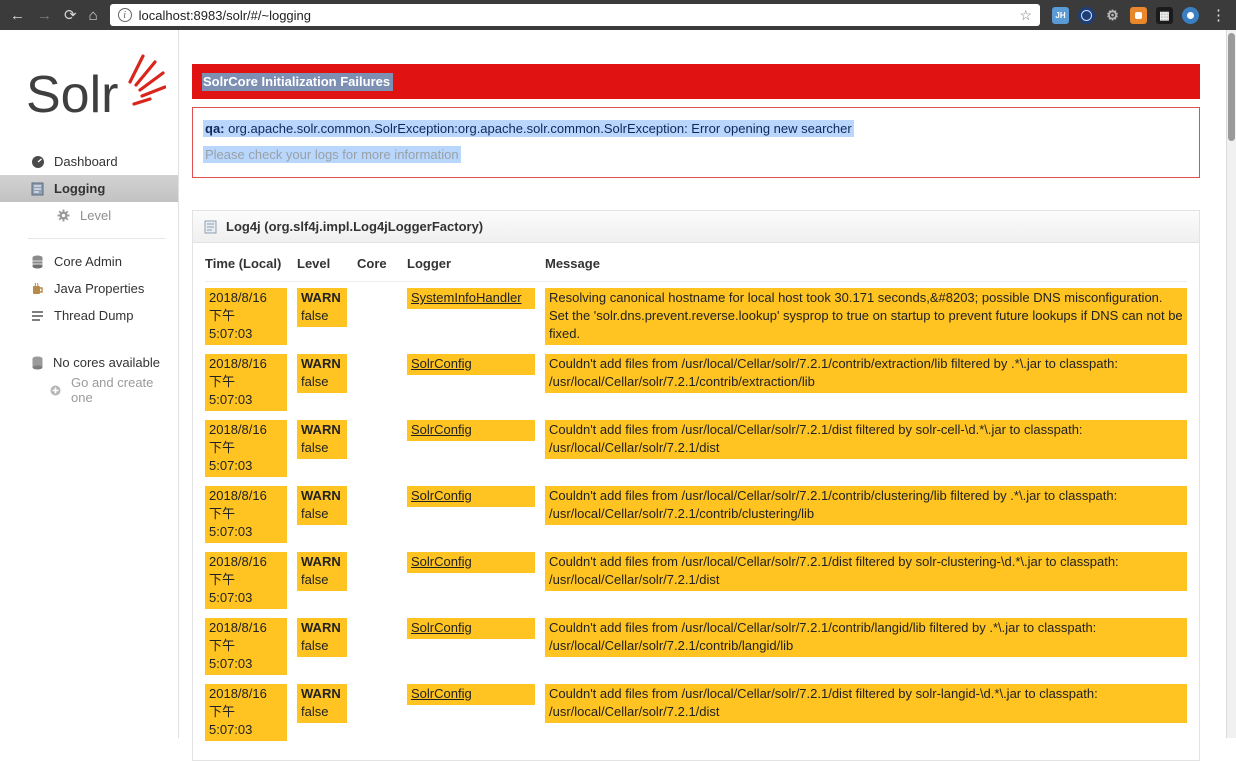  What do you see at coordinates (99, 288) in the screenshot?
I see `sidebar-item-label: Java Properties` at bounding box center [99, 288].